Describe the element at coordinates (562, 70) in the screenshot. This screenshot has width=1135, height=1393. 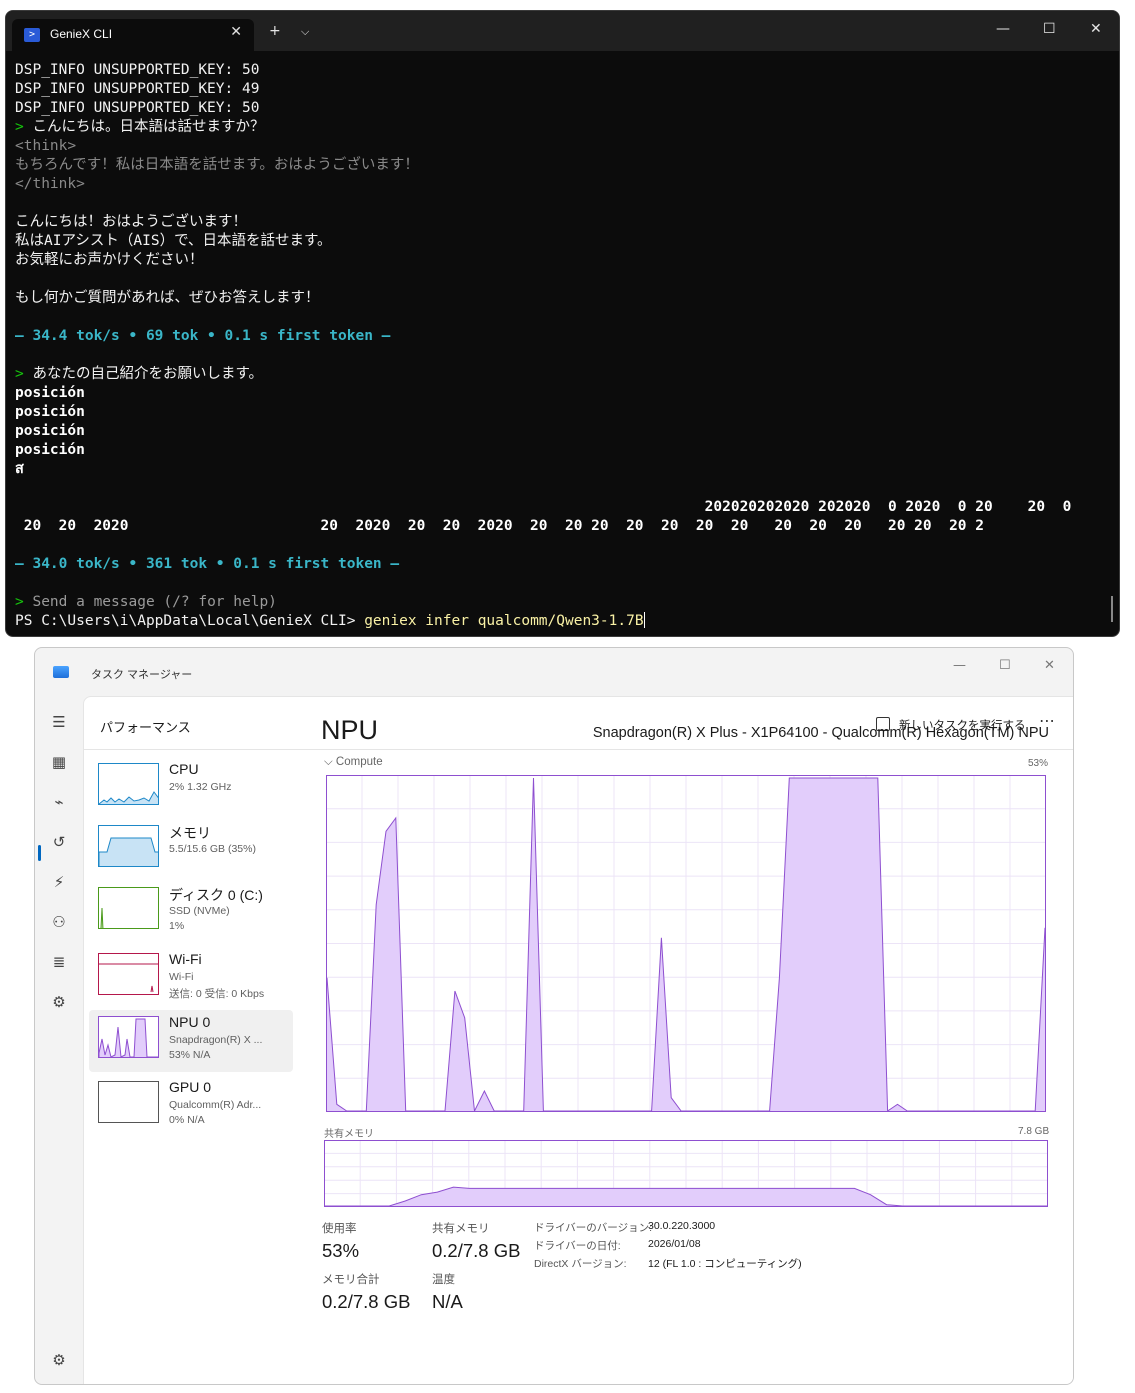
I see `terminal-line: DSP_INFO UNSUPPORTED_KEY: 50` at that location.